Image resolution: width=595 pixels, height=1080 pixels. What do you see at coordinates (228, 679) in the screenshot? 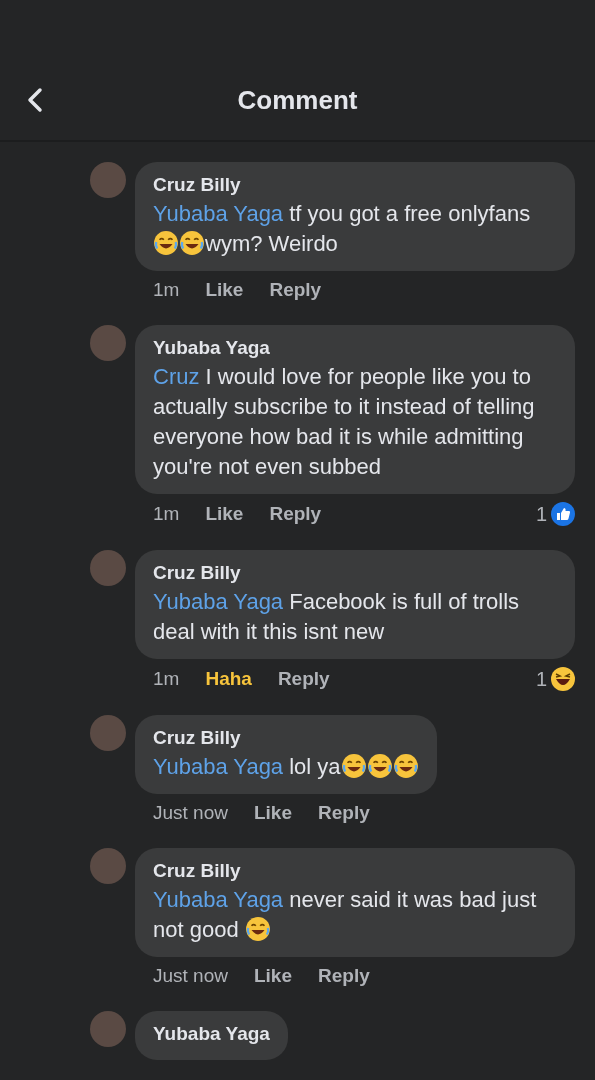
I see `like-link: Haha` at bounding box center [228, 679].